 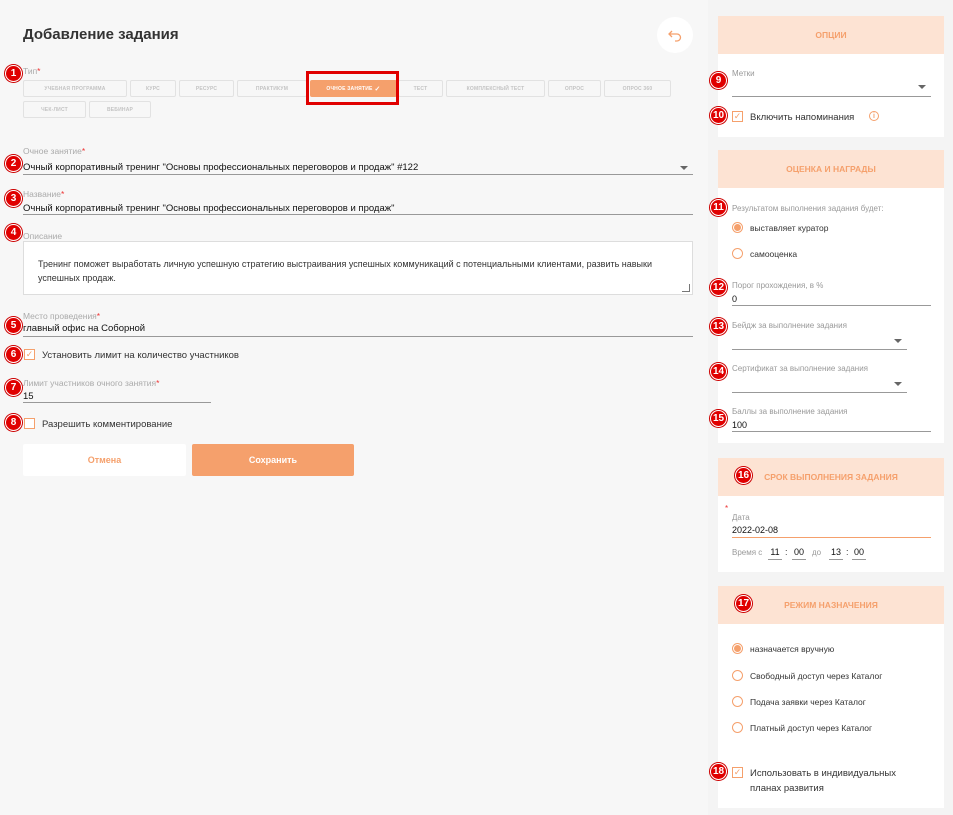 I want to click on limit-checkbox: ✓, so click(x=29, y=354).